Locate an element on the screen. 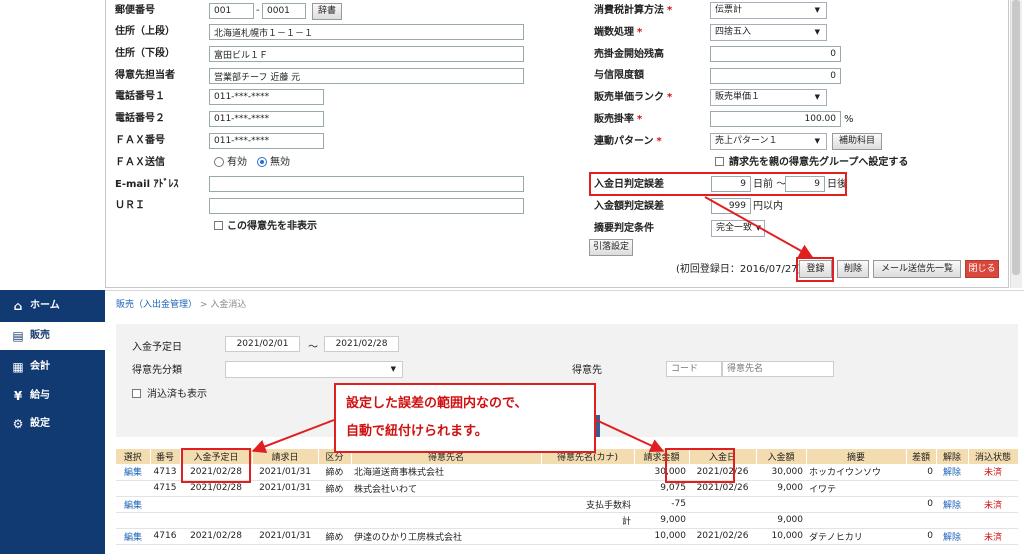 This screenshot has height=554, width=1024. sidebar-item-home: ⌂ ホーム is located at coordinates (52, 306).